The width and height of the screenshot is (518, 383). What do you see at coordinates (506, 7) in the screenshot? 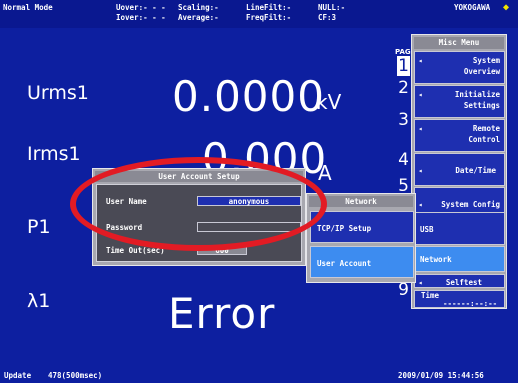
I see `diamond-icon: ◆` at bounding box center [506, 7].